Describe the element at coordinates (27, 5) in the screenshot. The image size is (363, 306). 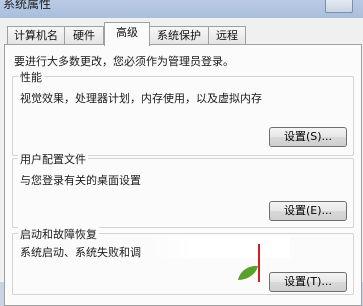
I see `window-title: 系统属性` at that location.